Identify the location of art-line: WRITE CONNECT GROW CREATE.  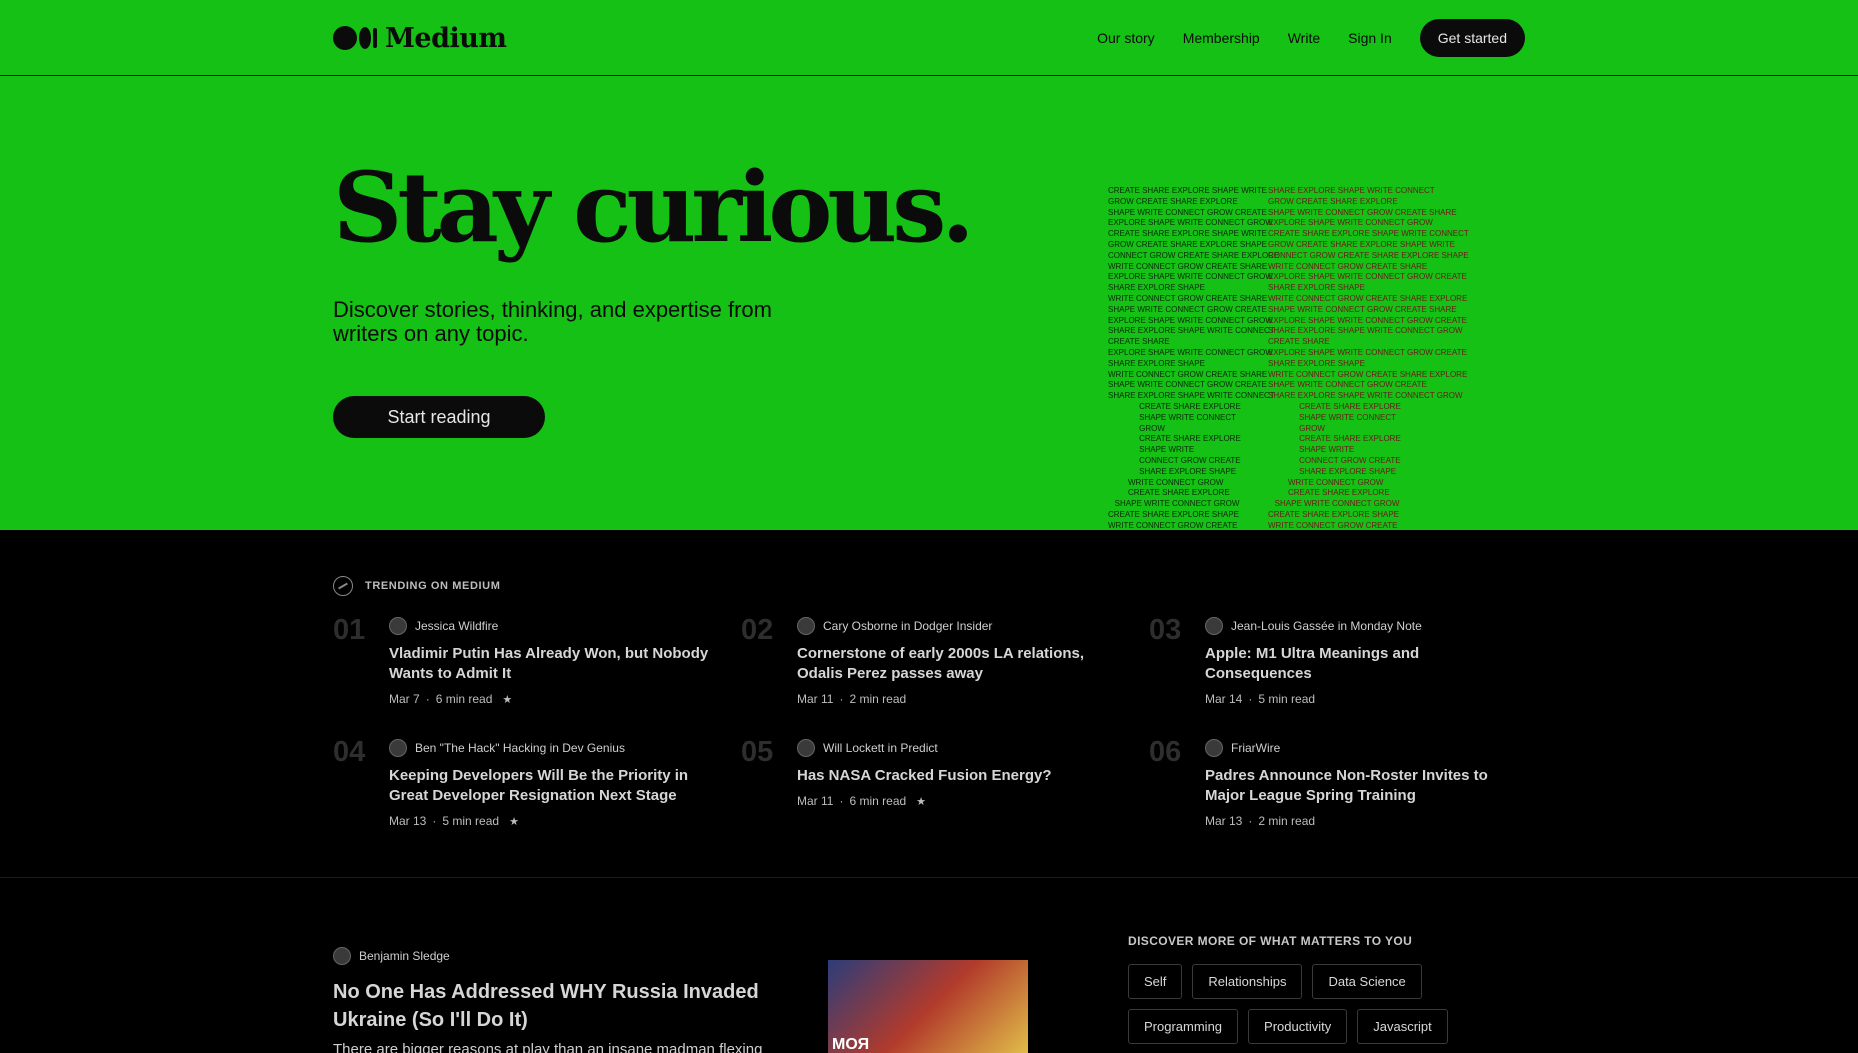
(1333, 525).